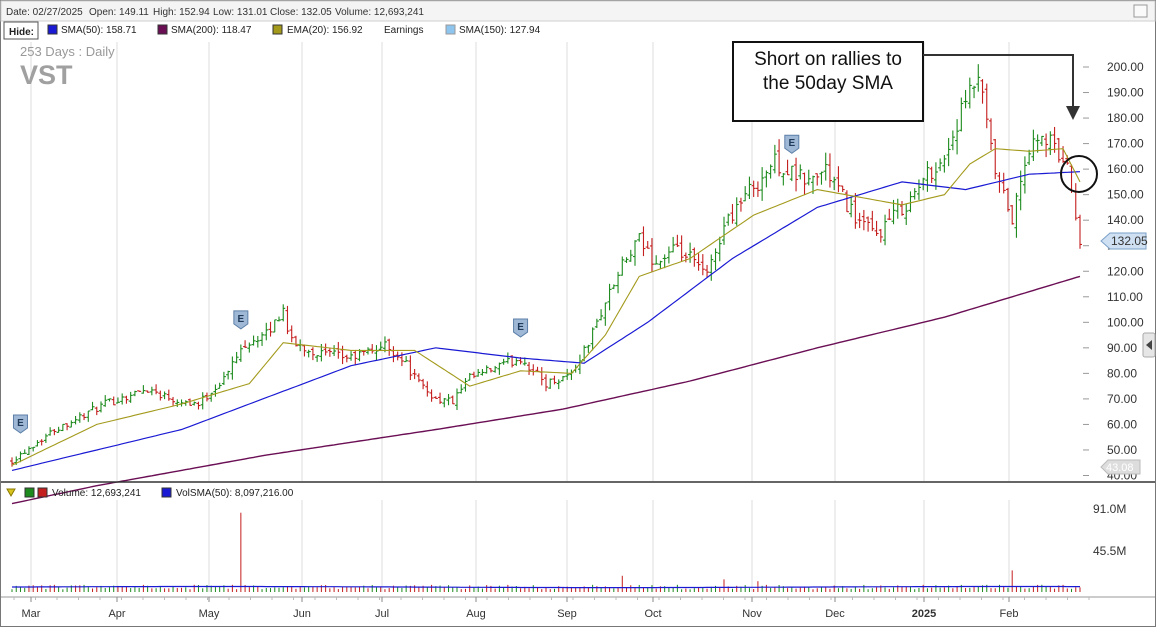 The image size is (1156, 627). I want to click on xaxis-tick-label: Sep, so click(567, 614).